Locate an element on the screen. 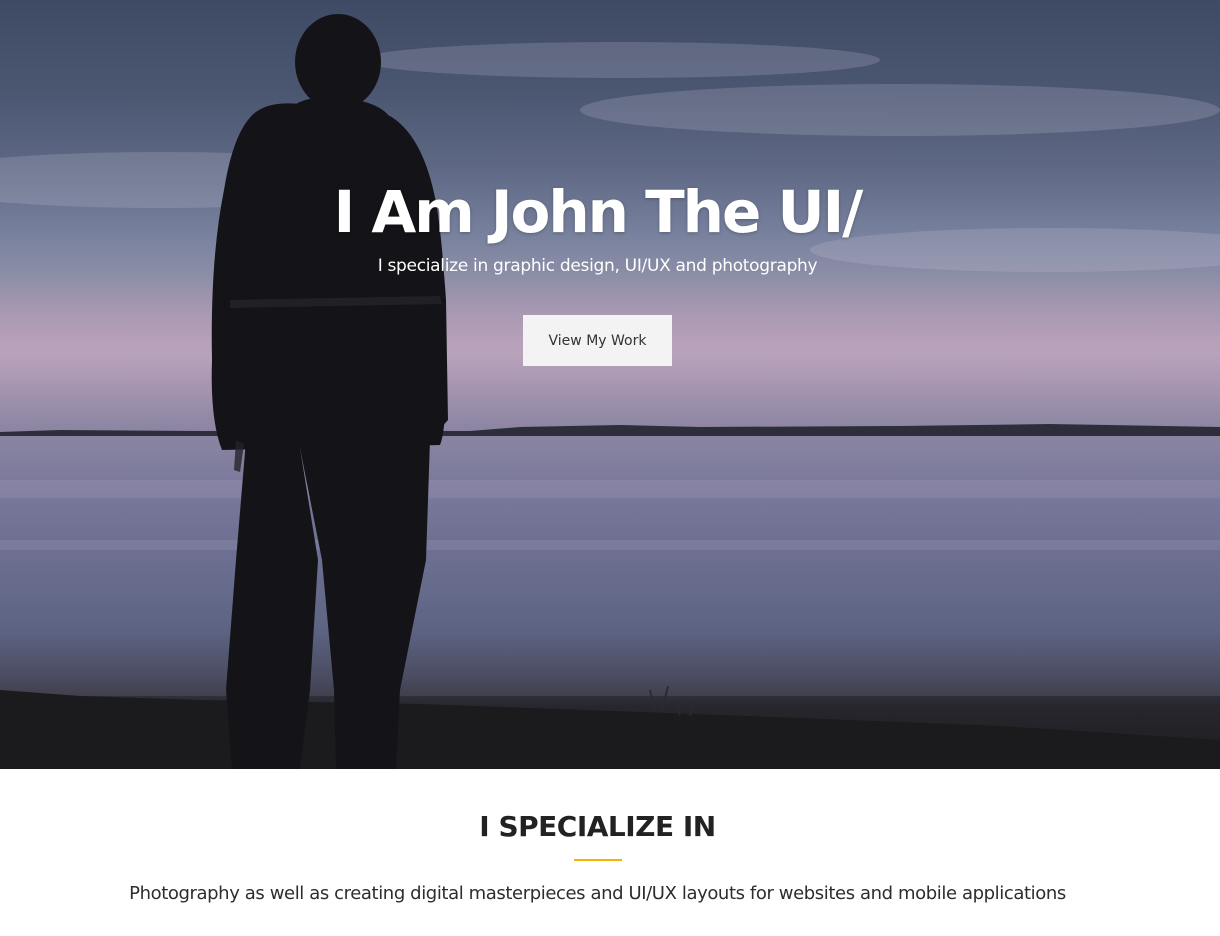  view-my-work-button: View My Work is located at coordinates (597, 340).